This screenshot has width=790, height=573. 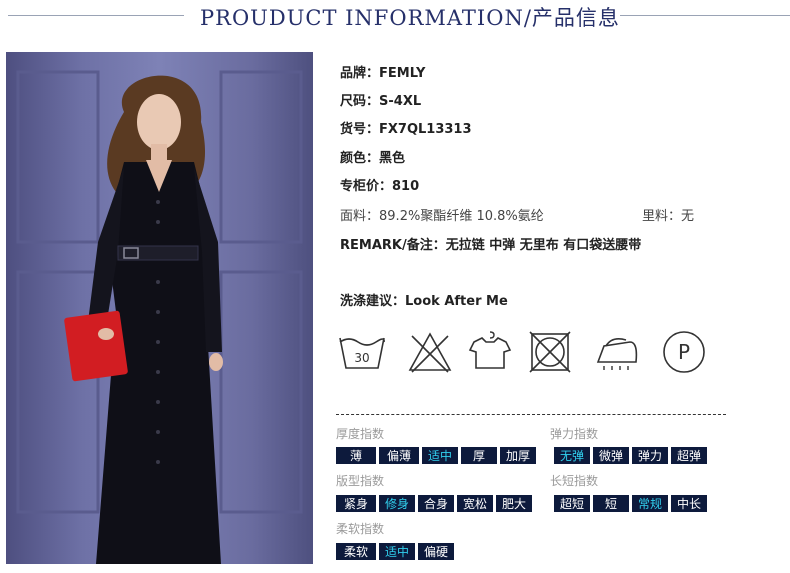 What do you see at coordinates (430, 352) in the screenshot?
I see `no-bleach-icon` at bounding box center [430, 352].